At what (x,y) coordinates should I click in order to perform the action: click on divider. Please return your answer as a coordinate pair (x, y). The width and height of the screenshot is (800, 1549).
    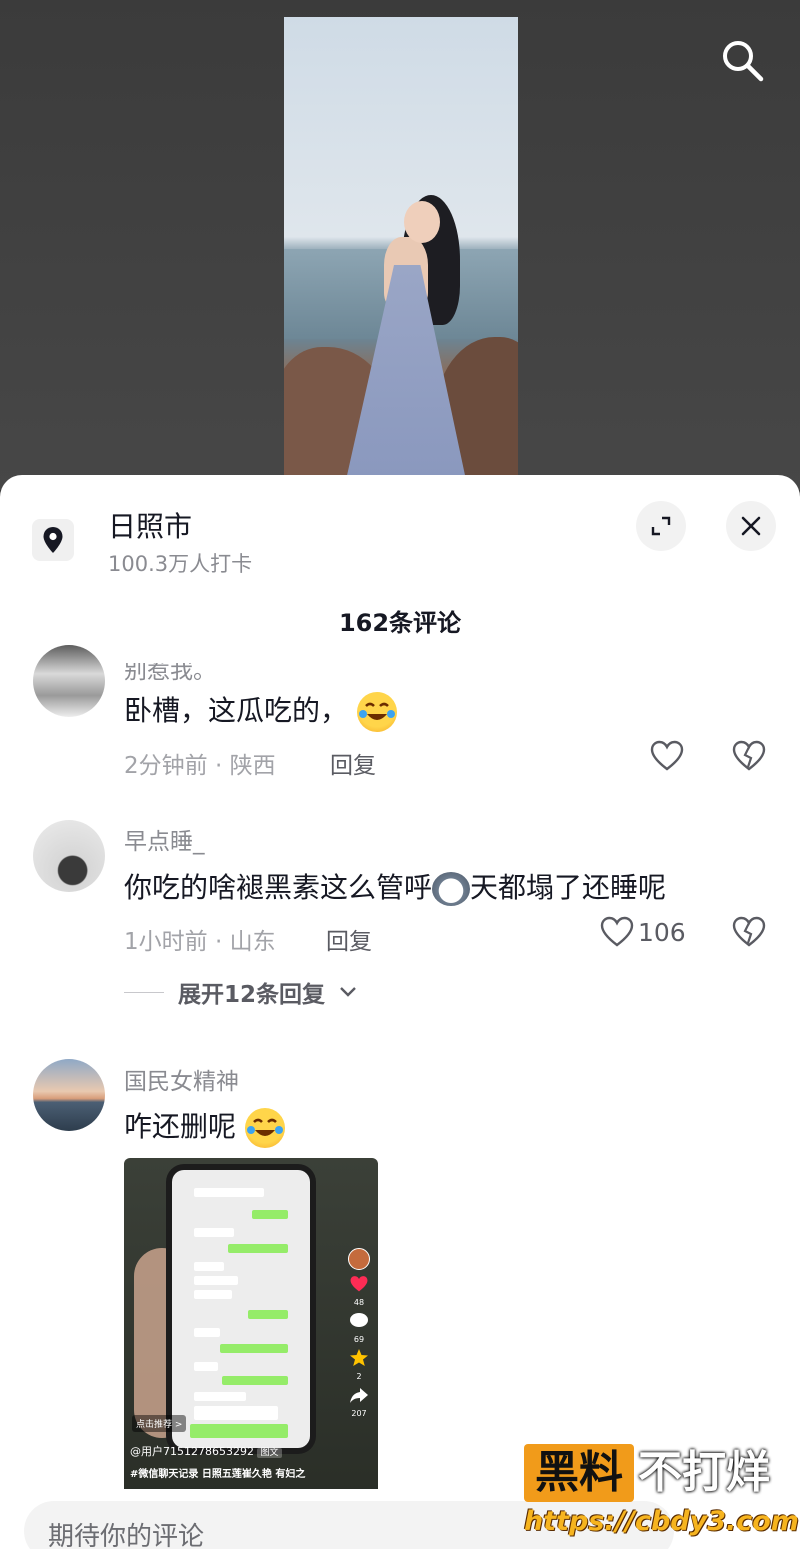
    Looking at the image, I should click on (144, 992).